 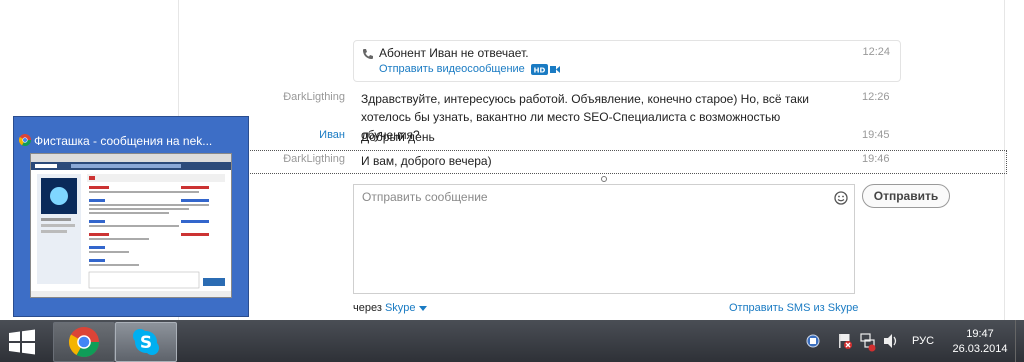 What do you see at coordinates (906, 196) in the screenshot?
I see `send-button: Отправить` at bounding box center [906, 196].